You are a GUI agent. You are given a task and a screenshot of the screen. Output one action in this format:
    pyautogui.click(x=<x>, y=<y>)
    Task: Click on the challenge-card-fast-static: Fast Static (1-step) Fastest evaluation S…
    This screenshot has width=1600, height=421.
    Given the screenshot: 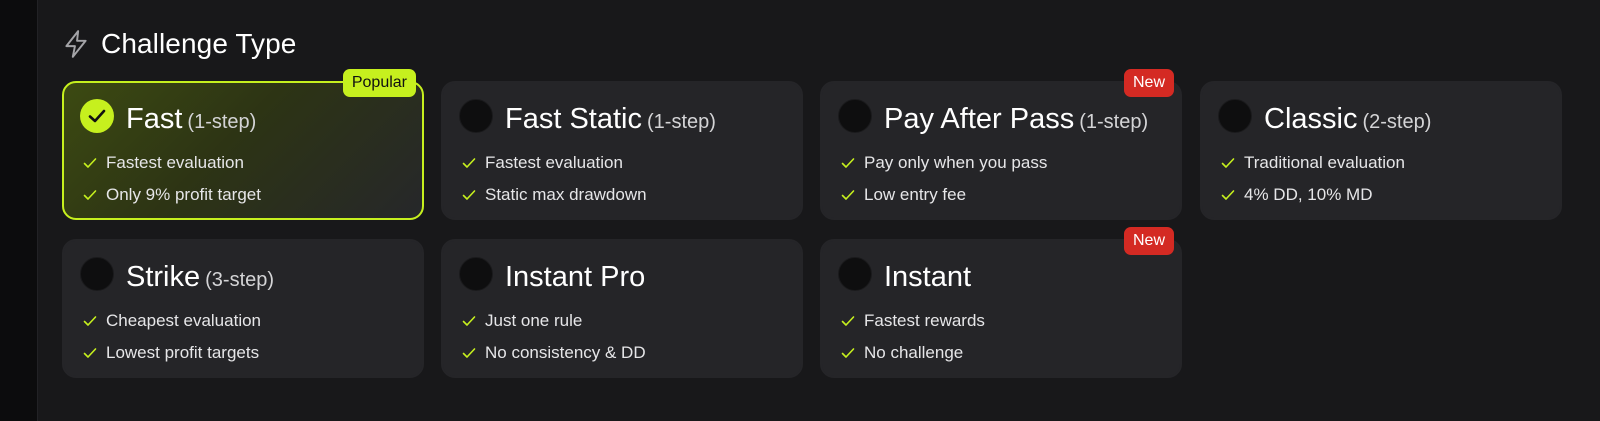 What is the action you would take?
    pyautogui.click(x=622, y=150)
    